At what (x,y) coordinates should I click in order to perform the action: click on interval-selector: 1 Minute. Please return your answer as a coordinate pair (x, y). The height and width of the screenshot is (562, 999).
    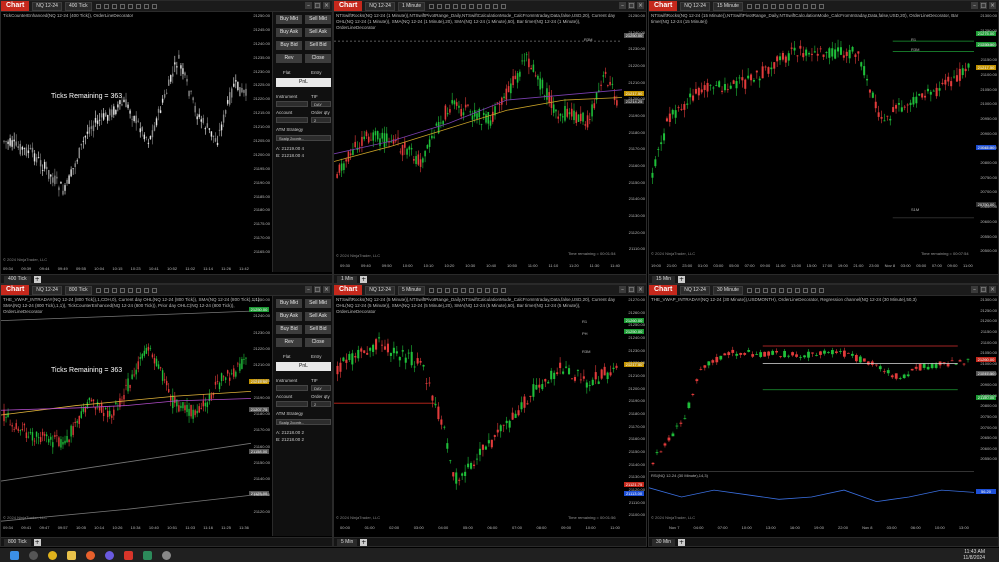
    Looking at the image, I should click on (411, 6).